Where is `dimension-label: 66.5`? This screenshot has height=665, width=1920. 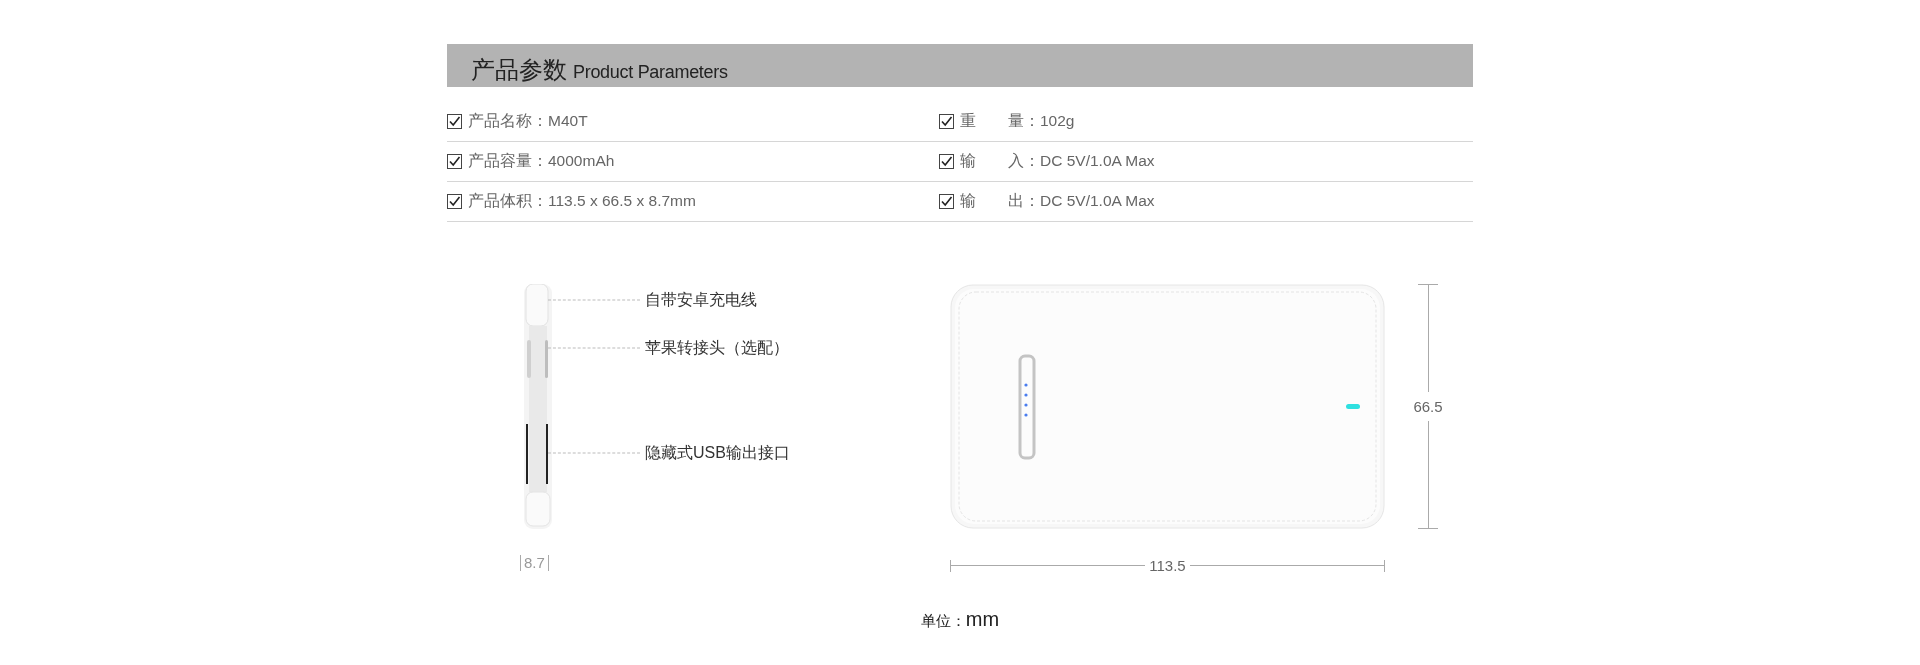
dimension-label: 66.5 is located at coordinates (1428, 407).